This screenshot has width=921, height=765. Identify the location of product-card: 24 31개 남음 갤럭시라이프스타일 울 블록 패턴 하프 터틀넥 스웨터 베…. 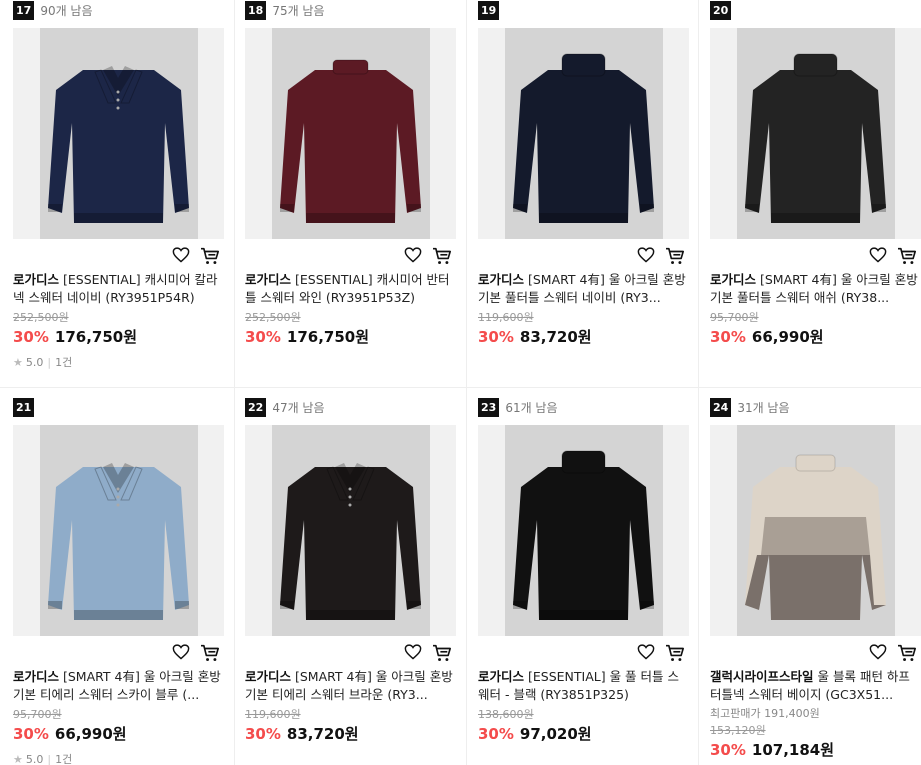
(815, 578).